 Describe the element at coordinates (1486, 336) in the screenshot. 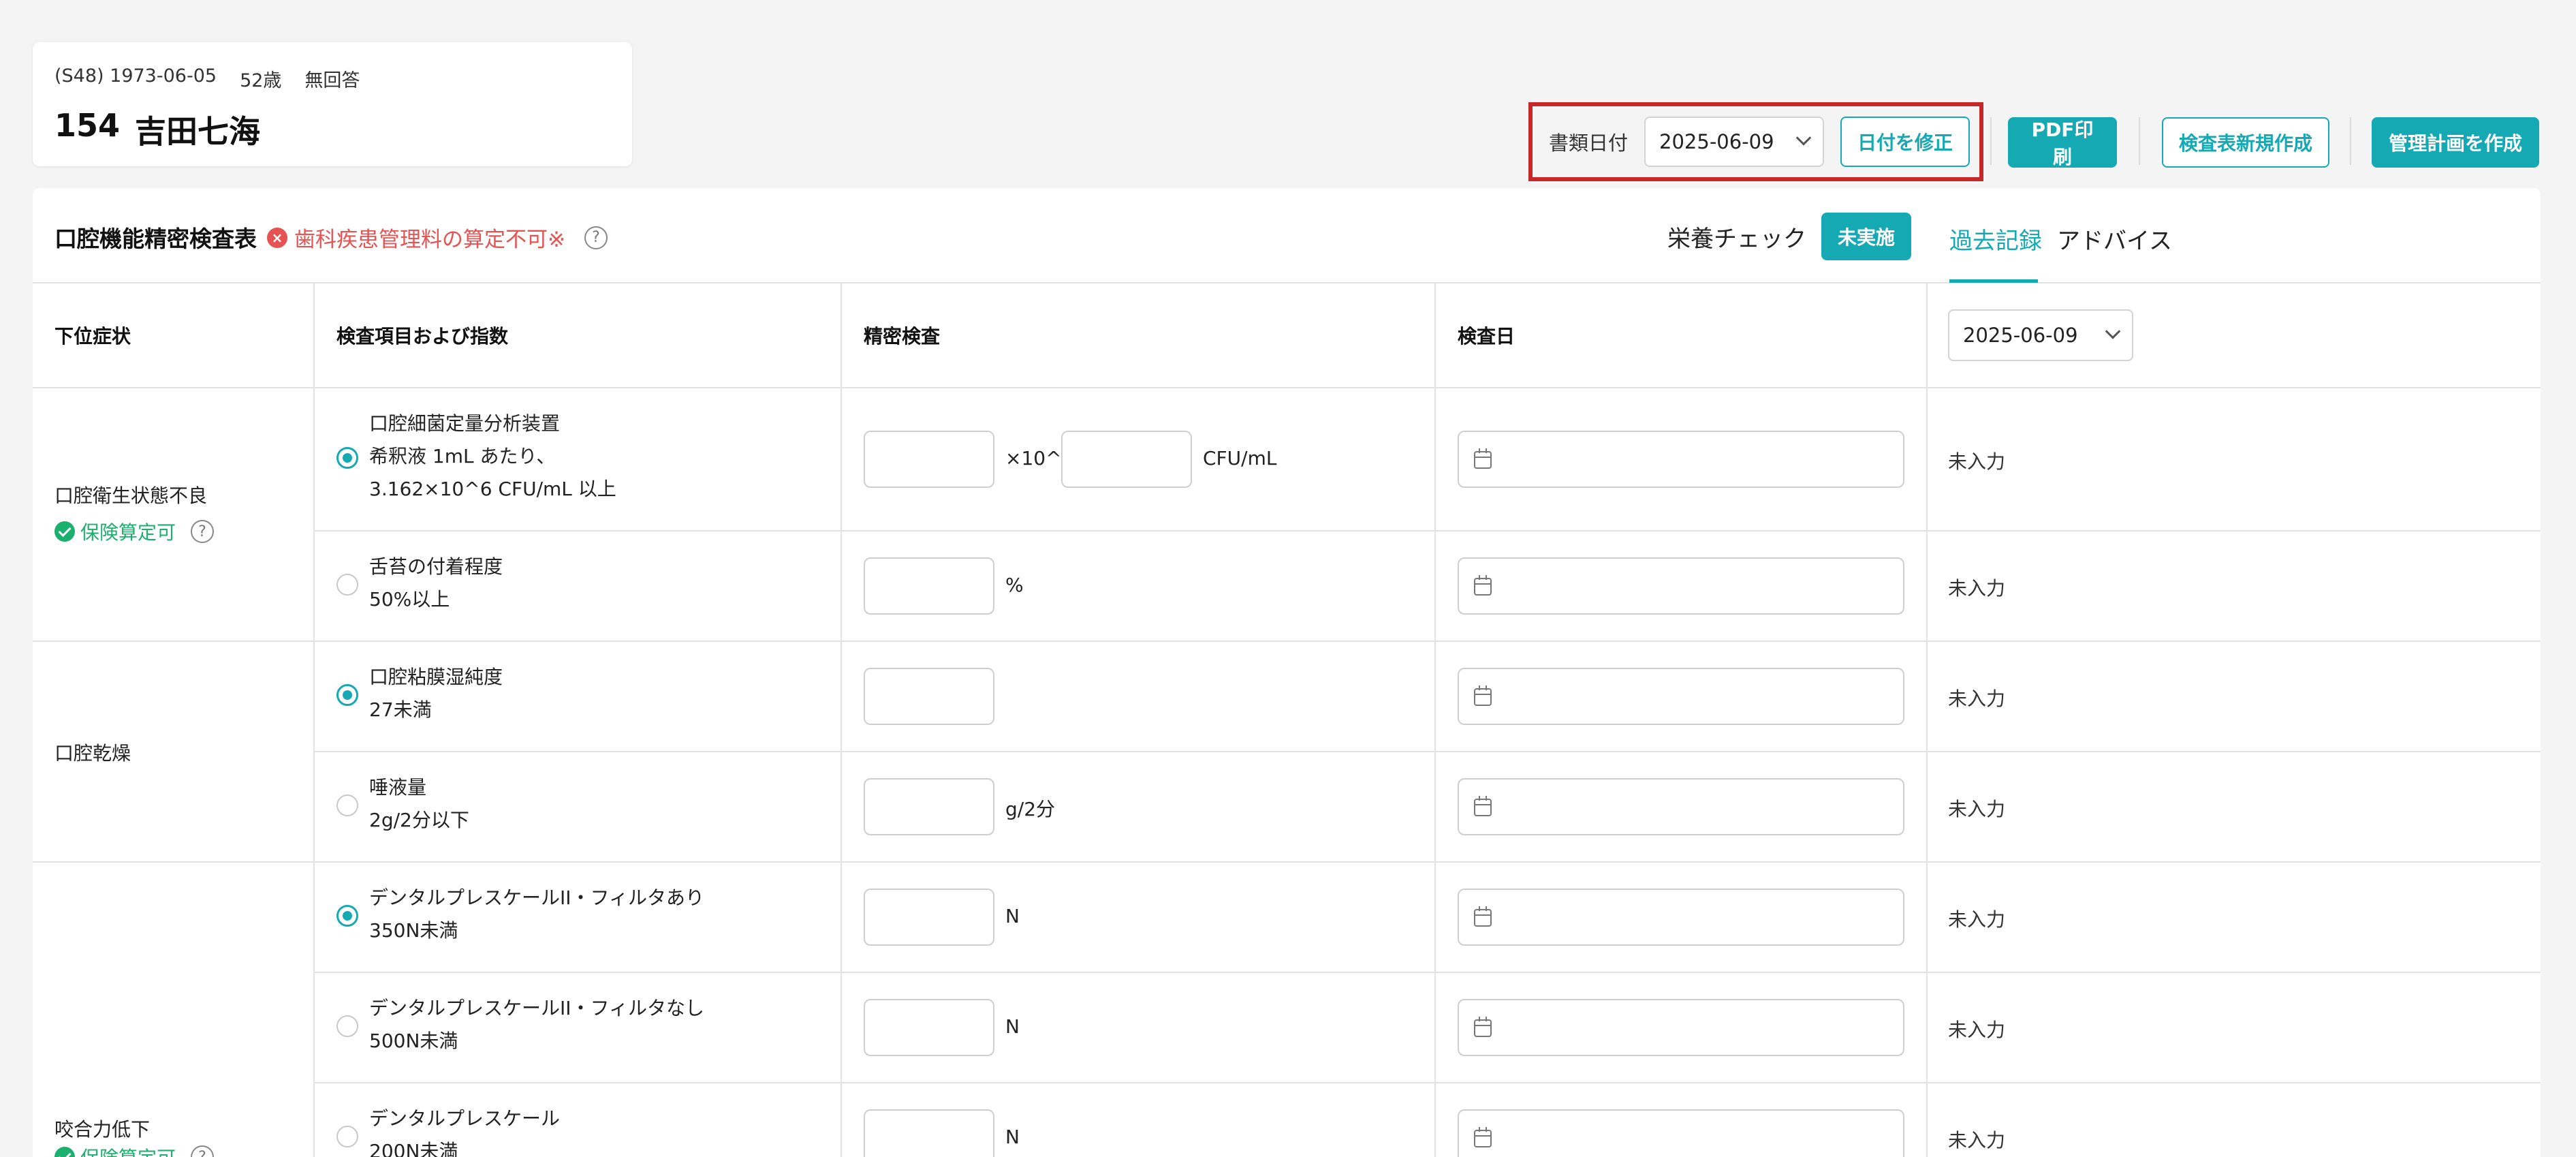

I see `header-exam-date: 検査日` at that location.